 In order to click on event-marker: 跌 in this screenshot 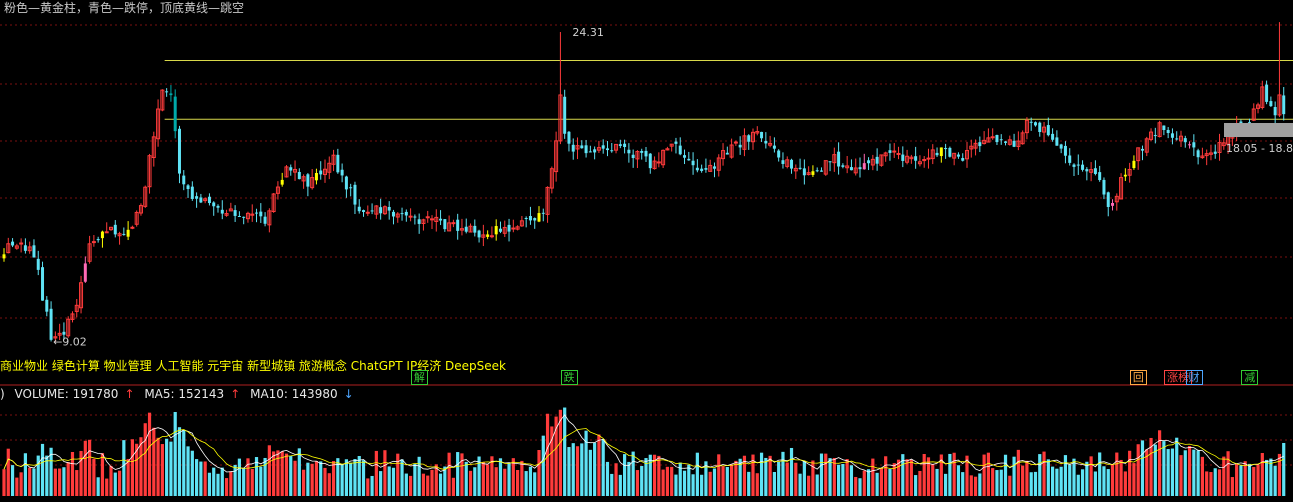, I will do `click(569, 377)`.